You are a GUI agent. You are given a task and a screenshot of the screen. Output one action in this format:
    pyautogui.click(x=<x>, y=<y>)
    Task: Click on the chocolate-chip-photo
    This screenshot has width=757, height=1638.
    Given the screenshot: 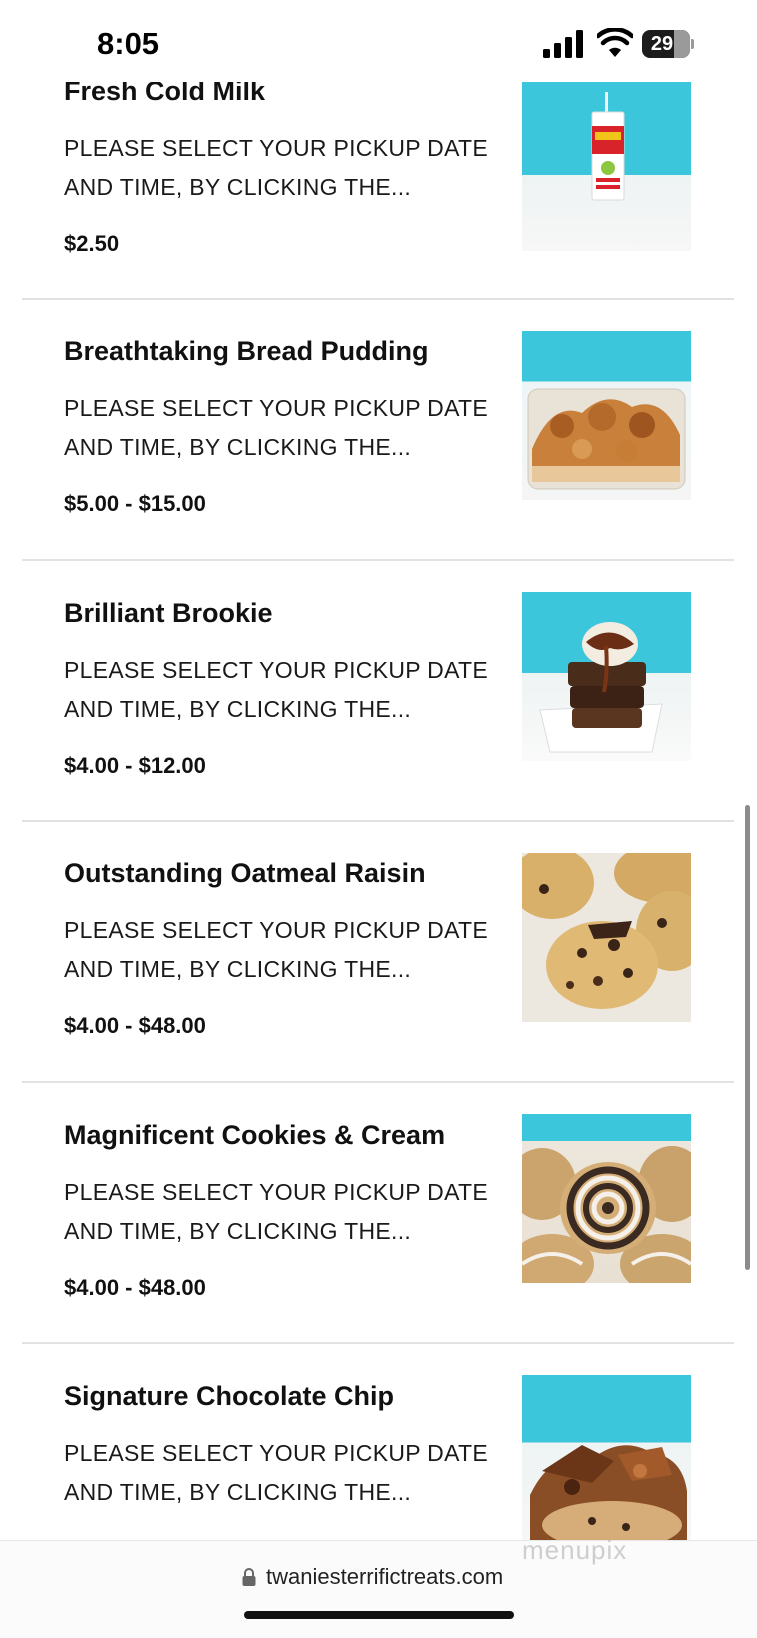 What is the action you would take?
    pyautogui.click(x=606, y=1457)
    